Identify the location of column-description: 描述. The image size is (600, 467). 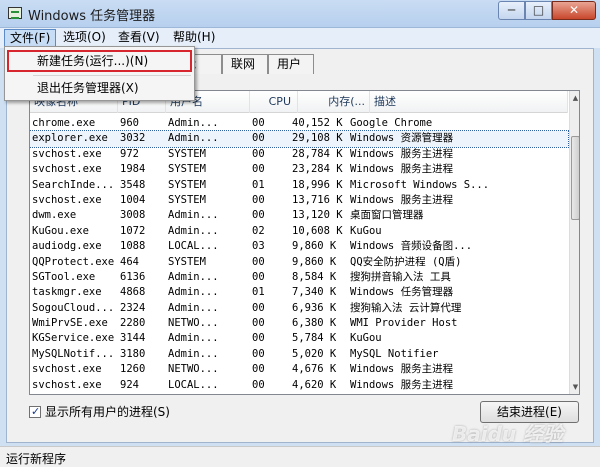
(469, 102).